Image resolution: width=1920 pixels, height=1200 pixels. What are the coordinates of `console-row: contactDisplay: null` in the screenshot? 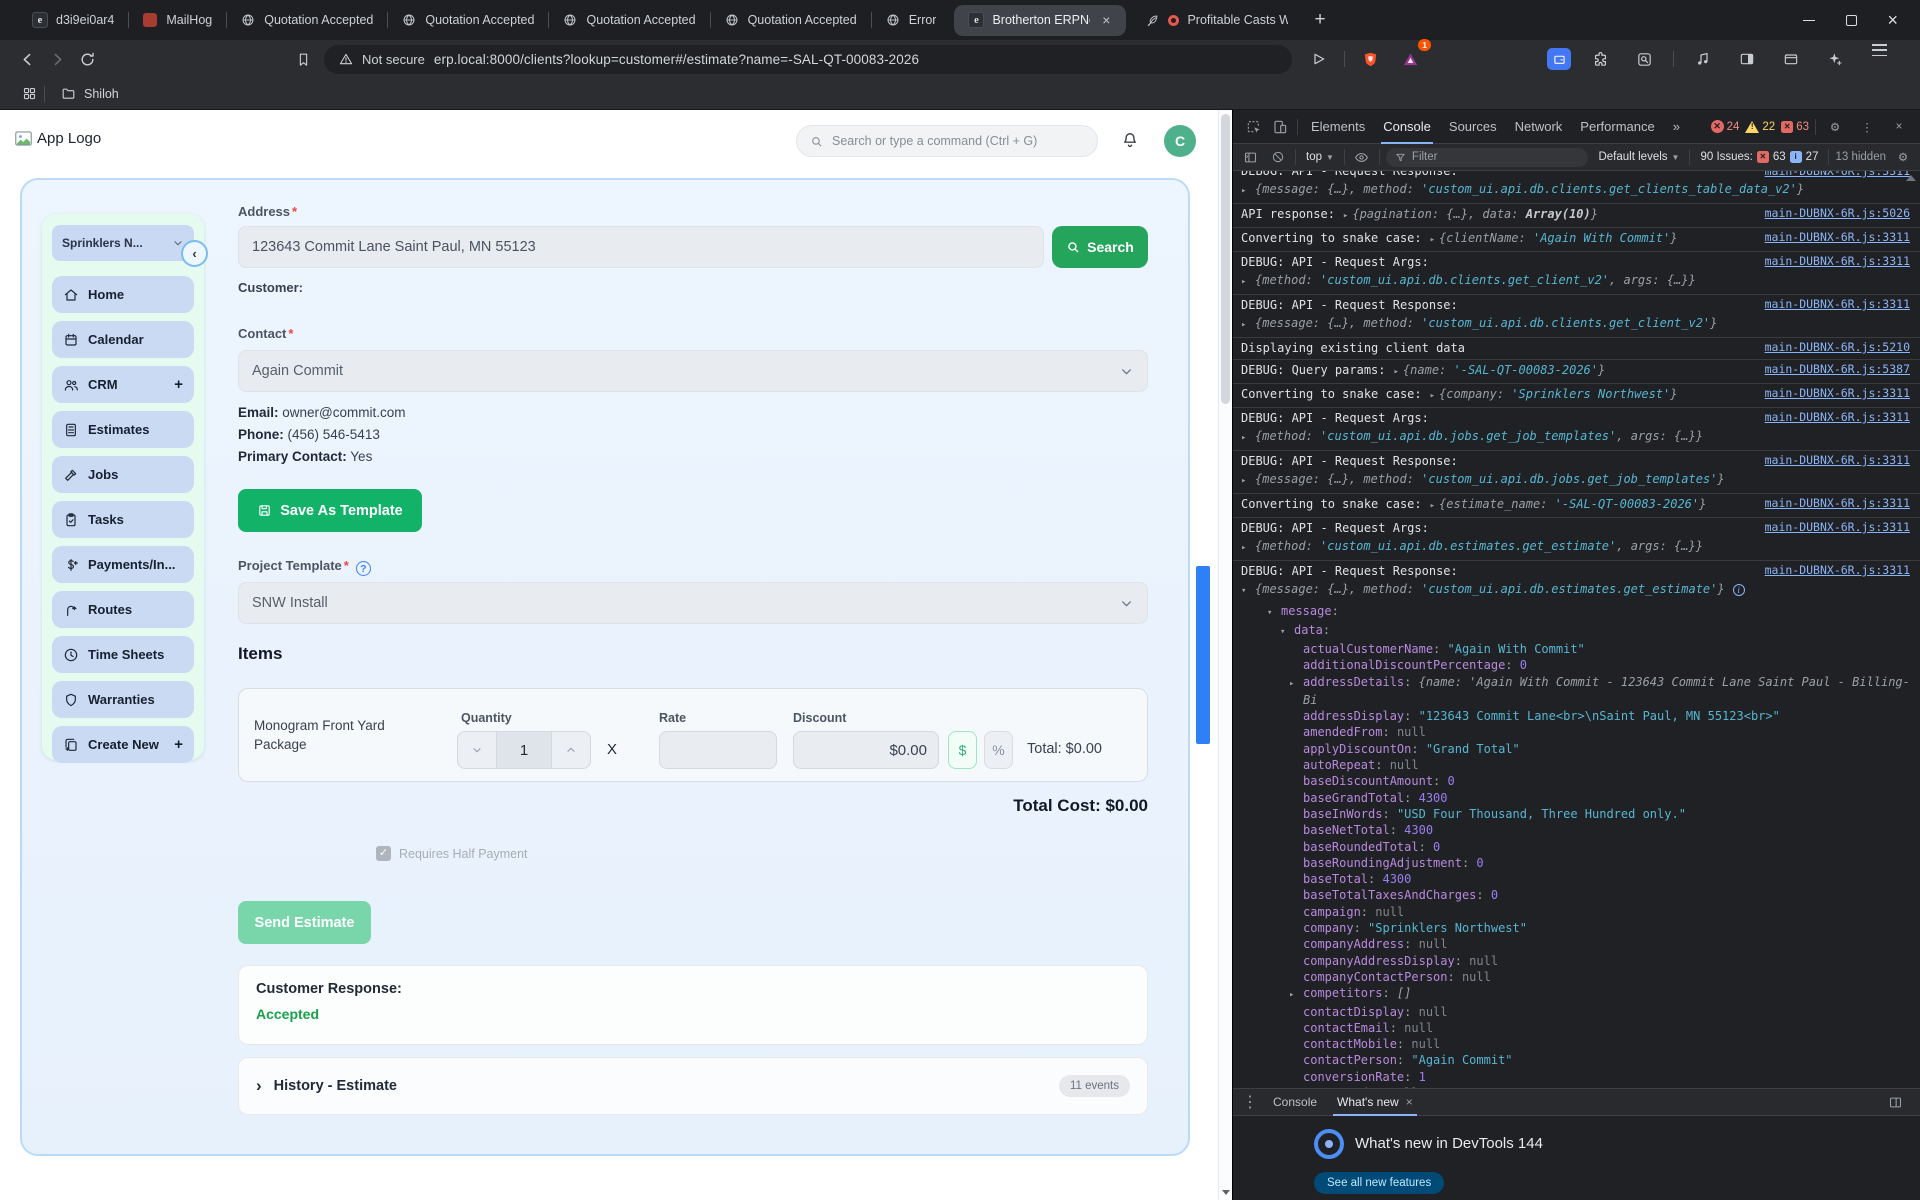 It's located at (1576, 1012).